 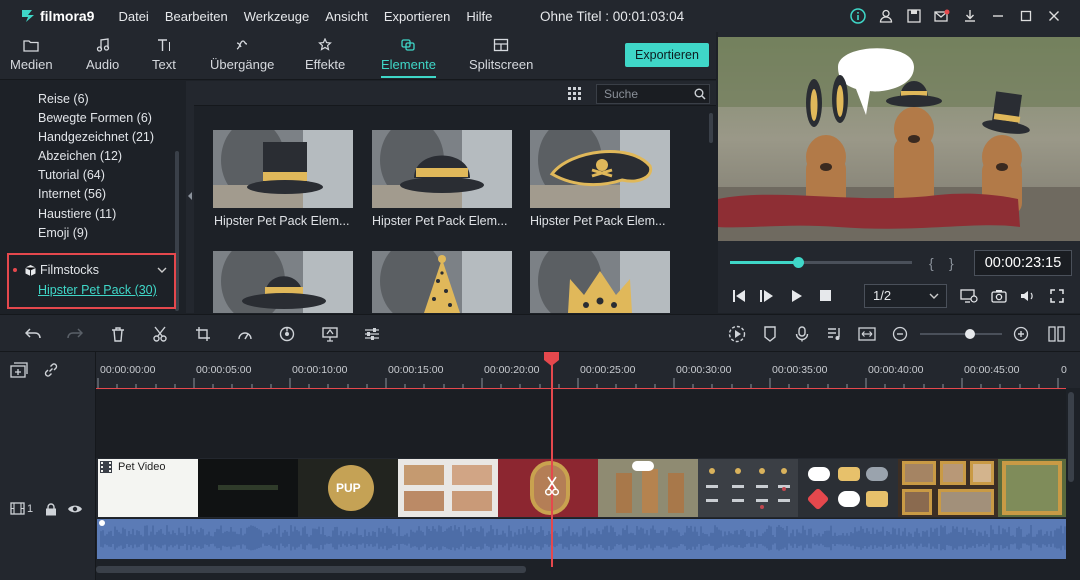 I want to click on speed-icon, so click(x=245, y=334).